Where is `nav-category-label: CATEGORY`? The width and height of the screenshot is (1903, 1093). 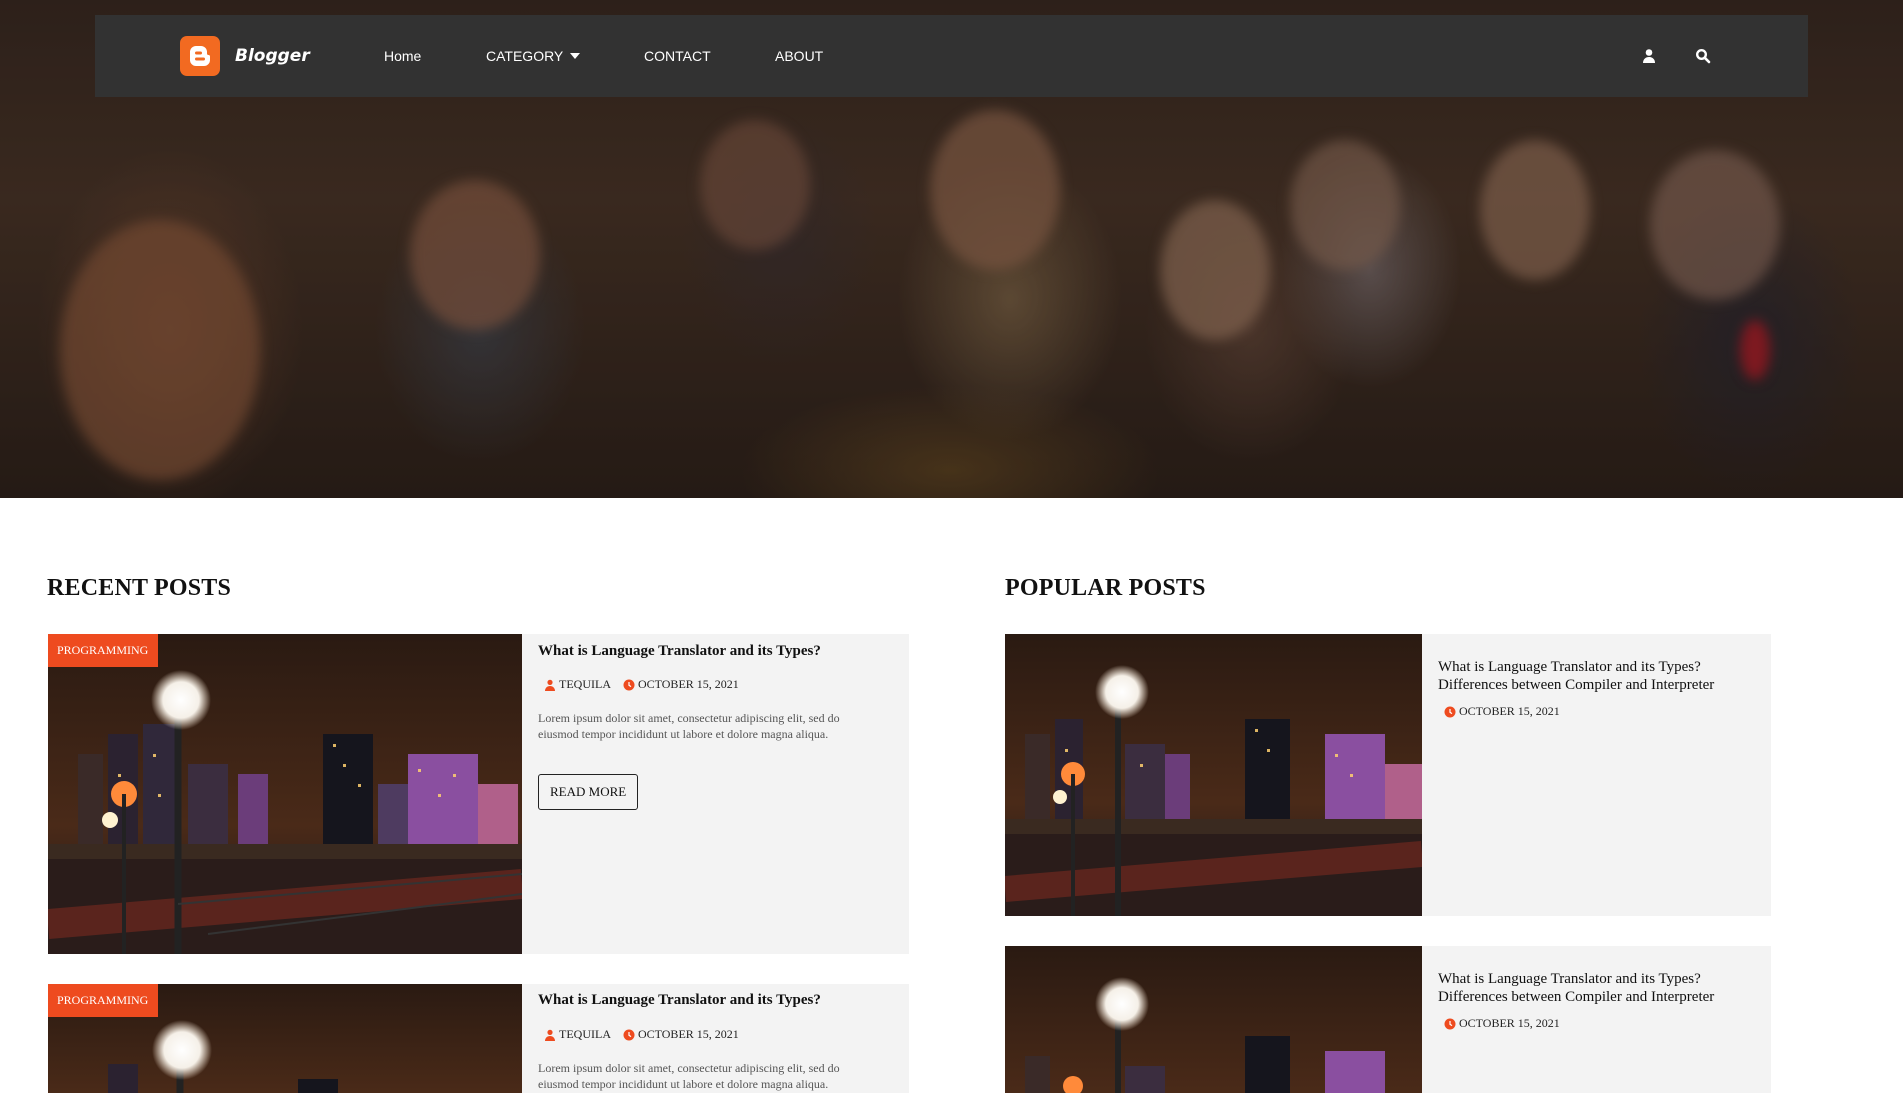 nav-category-label: CATEGORY is located at coordinates (525, 56).